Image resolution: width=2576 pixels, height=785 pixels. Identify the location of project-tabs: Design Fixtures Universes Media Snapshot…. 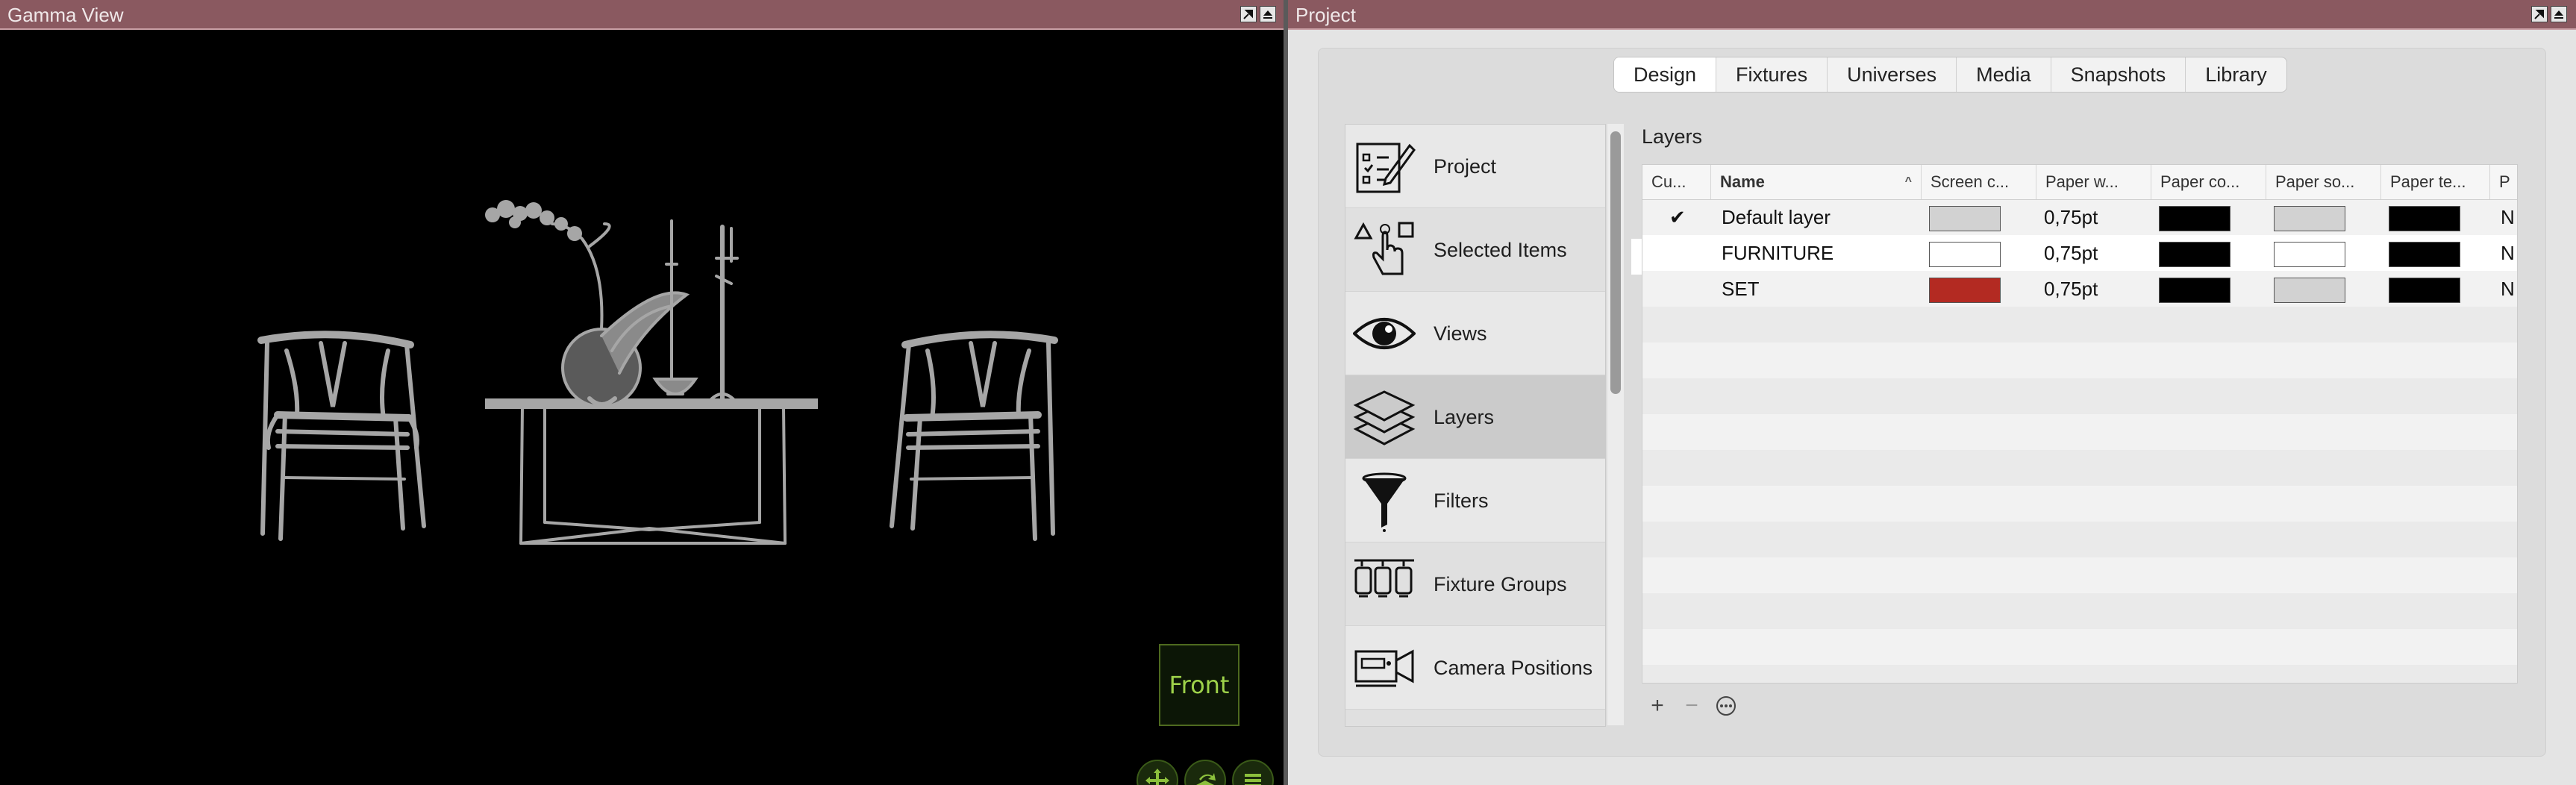
(1950, 75).